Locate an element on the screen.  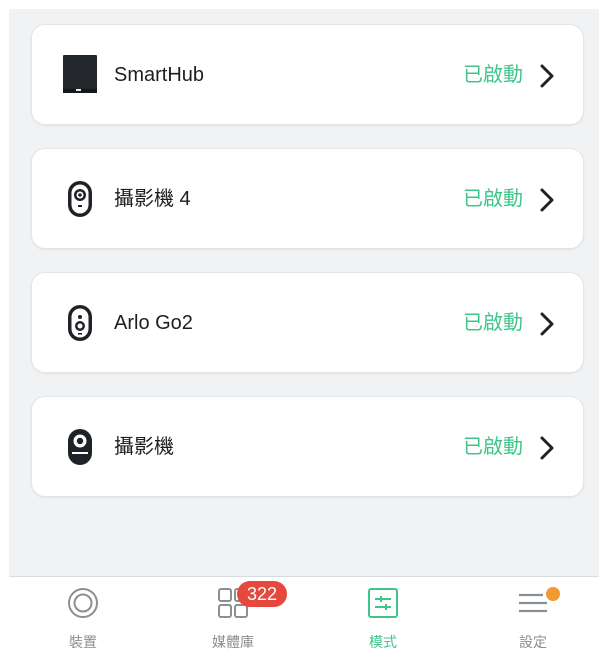
notification-badge: 322 is located at coordinates (262, 594).